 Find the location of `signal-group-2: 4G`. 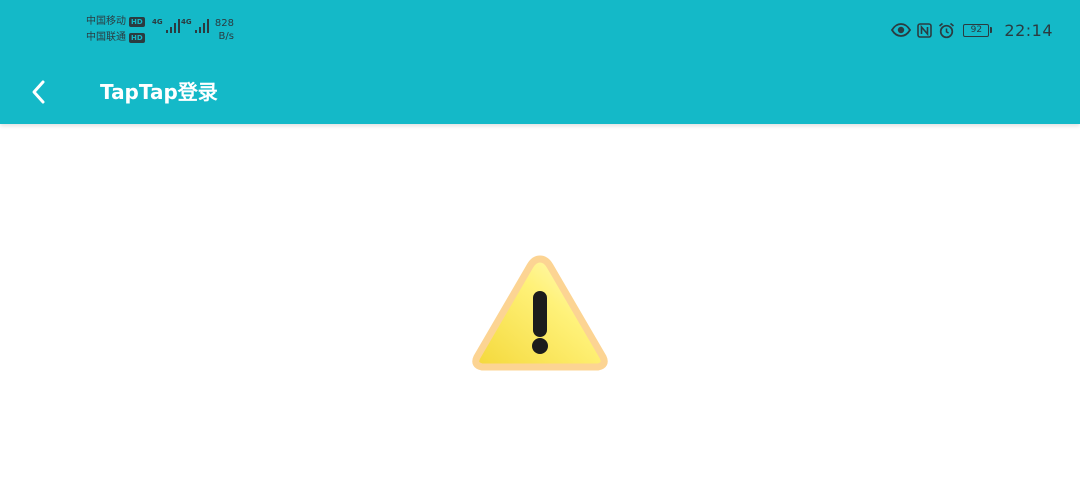

signal-group-2: 4G is located at coordinates (195, 26).